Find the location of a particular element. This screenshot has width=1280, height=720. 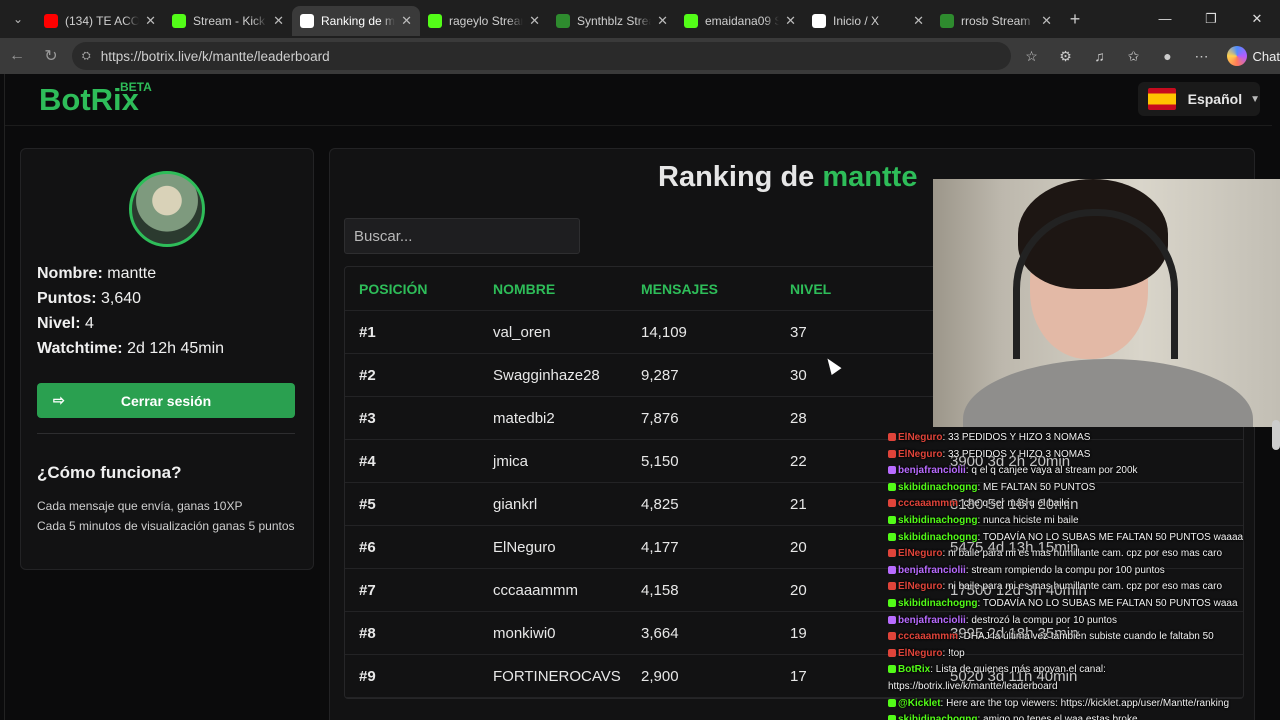

reload-icon: ↻ is located at coordinates (51, 56).